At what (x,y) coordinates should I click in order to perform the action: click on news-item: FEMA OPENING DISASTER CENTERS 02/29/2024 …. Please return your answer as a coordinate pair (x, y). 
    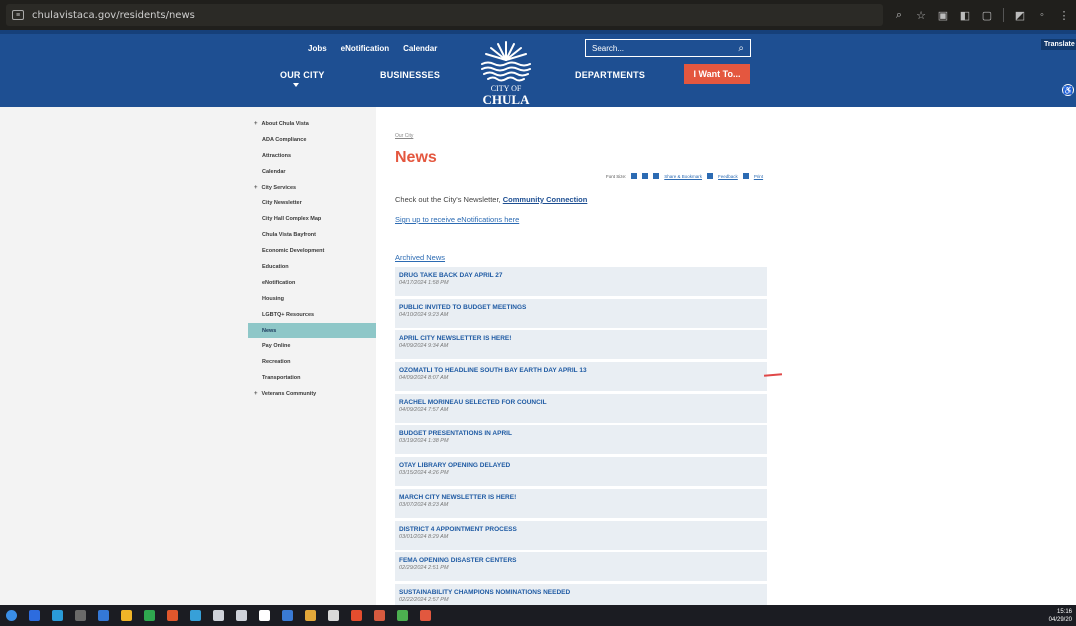
    Looking at the image, I should click on (581, 567).